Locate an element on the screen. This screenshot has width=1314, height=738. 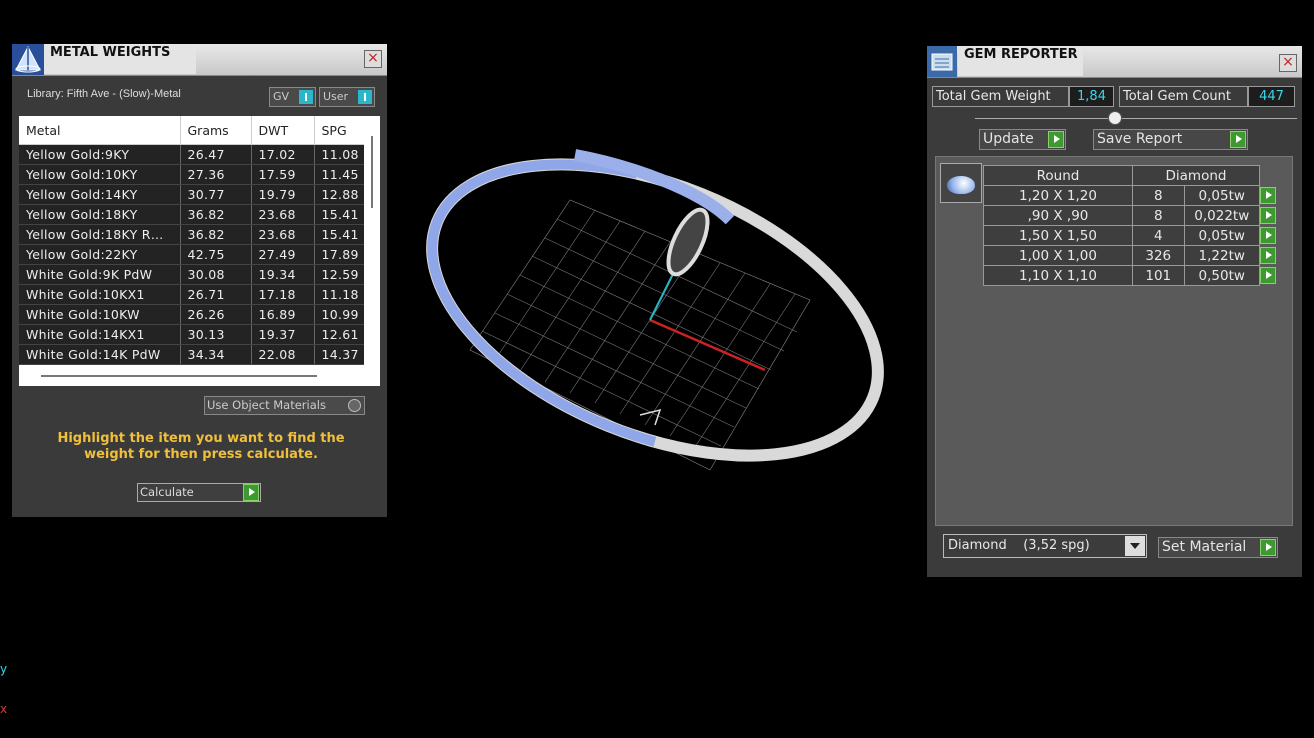
table-row: White Gold:14K PdW 34.34 22.08 14.37 is located at coordinates (192, 354).